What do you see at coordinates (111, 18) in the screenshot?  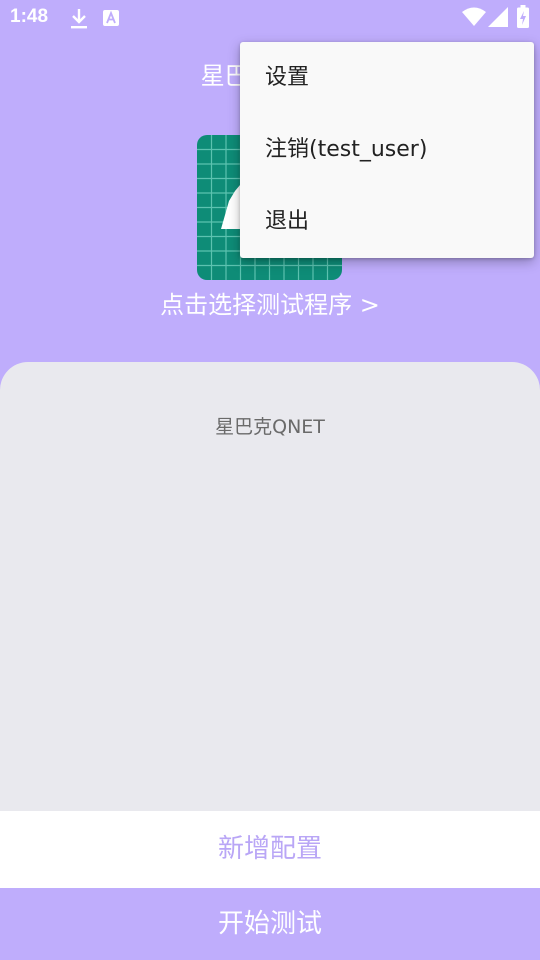 I see `font-app-icon` at bounding box center [111, 18].